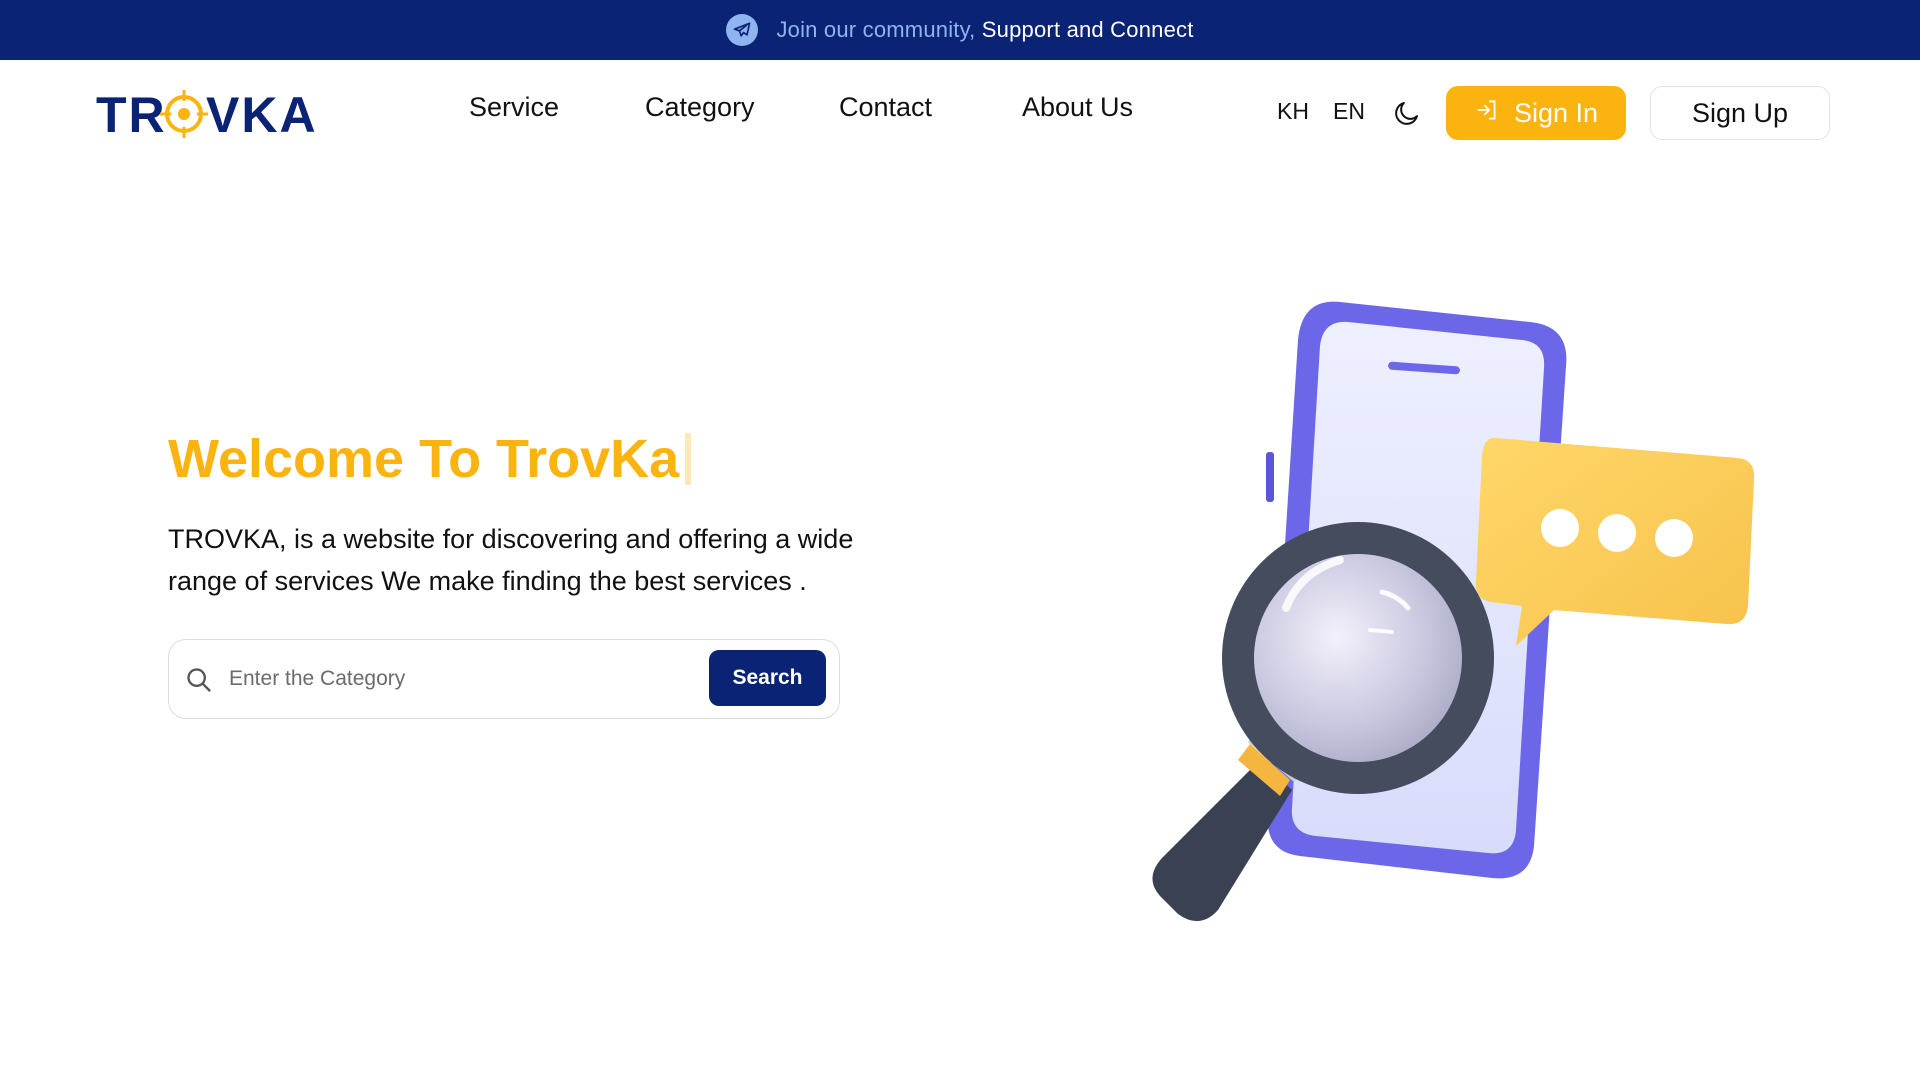  What do you see at coordinates (1487, 113) in the screenshot?
I see `login-icon` at bounding box center [1487, 113].